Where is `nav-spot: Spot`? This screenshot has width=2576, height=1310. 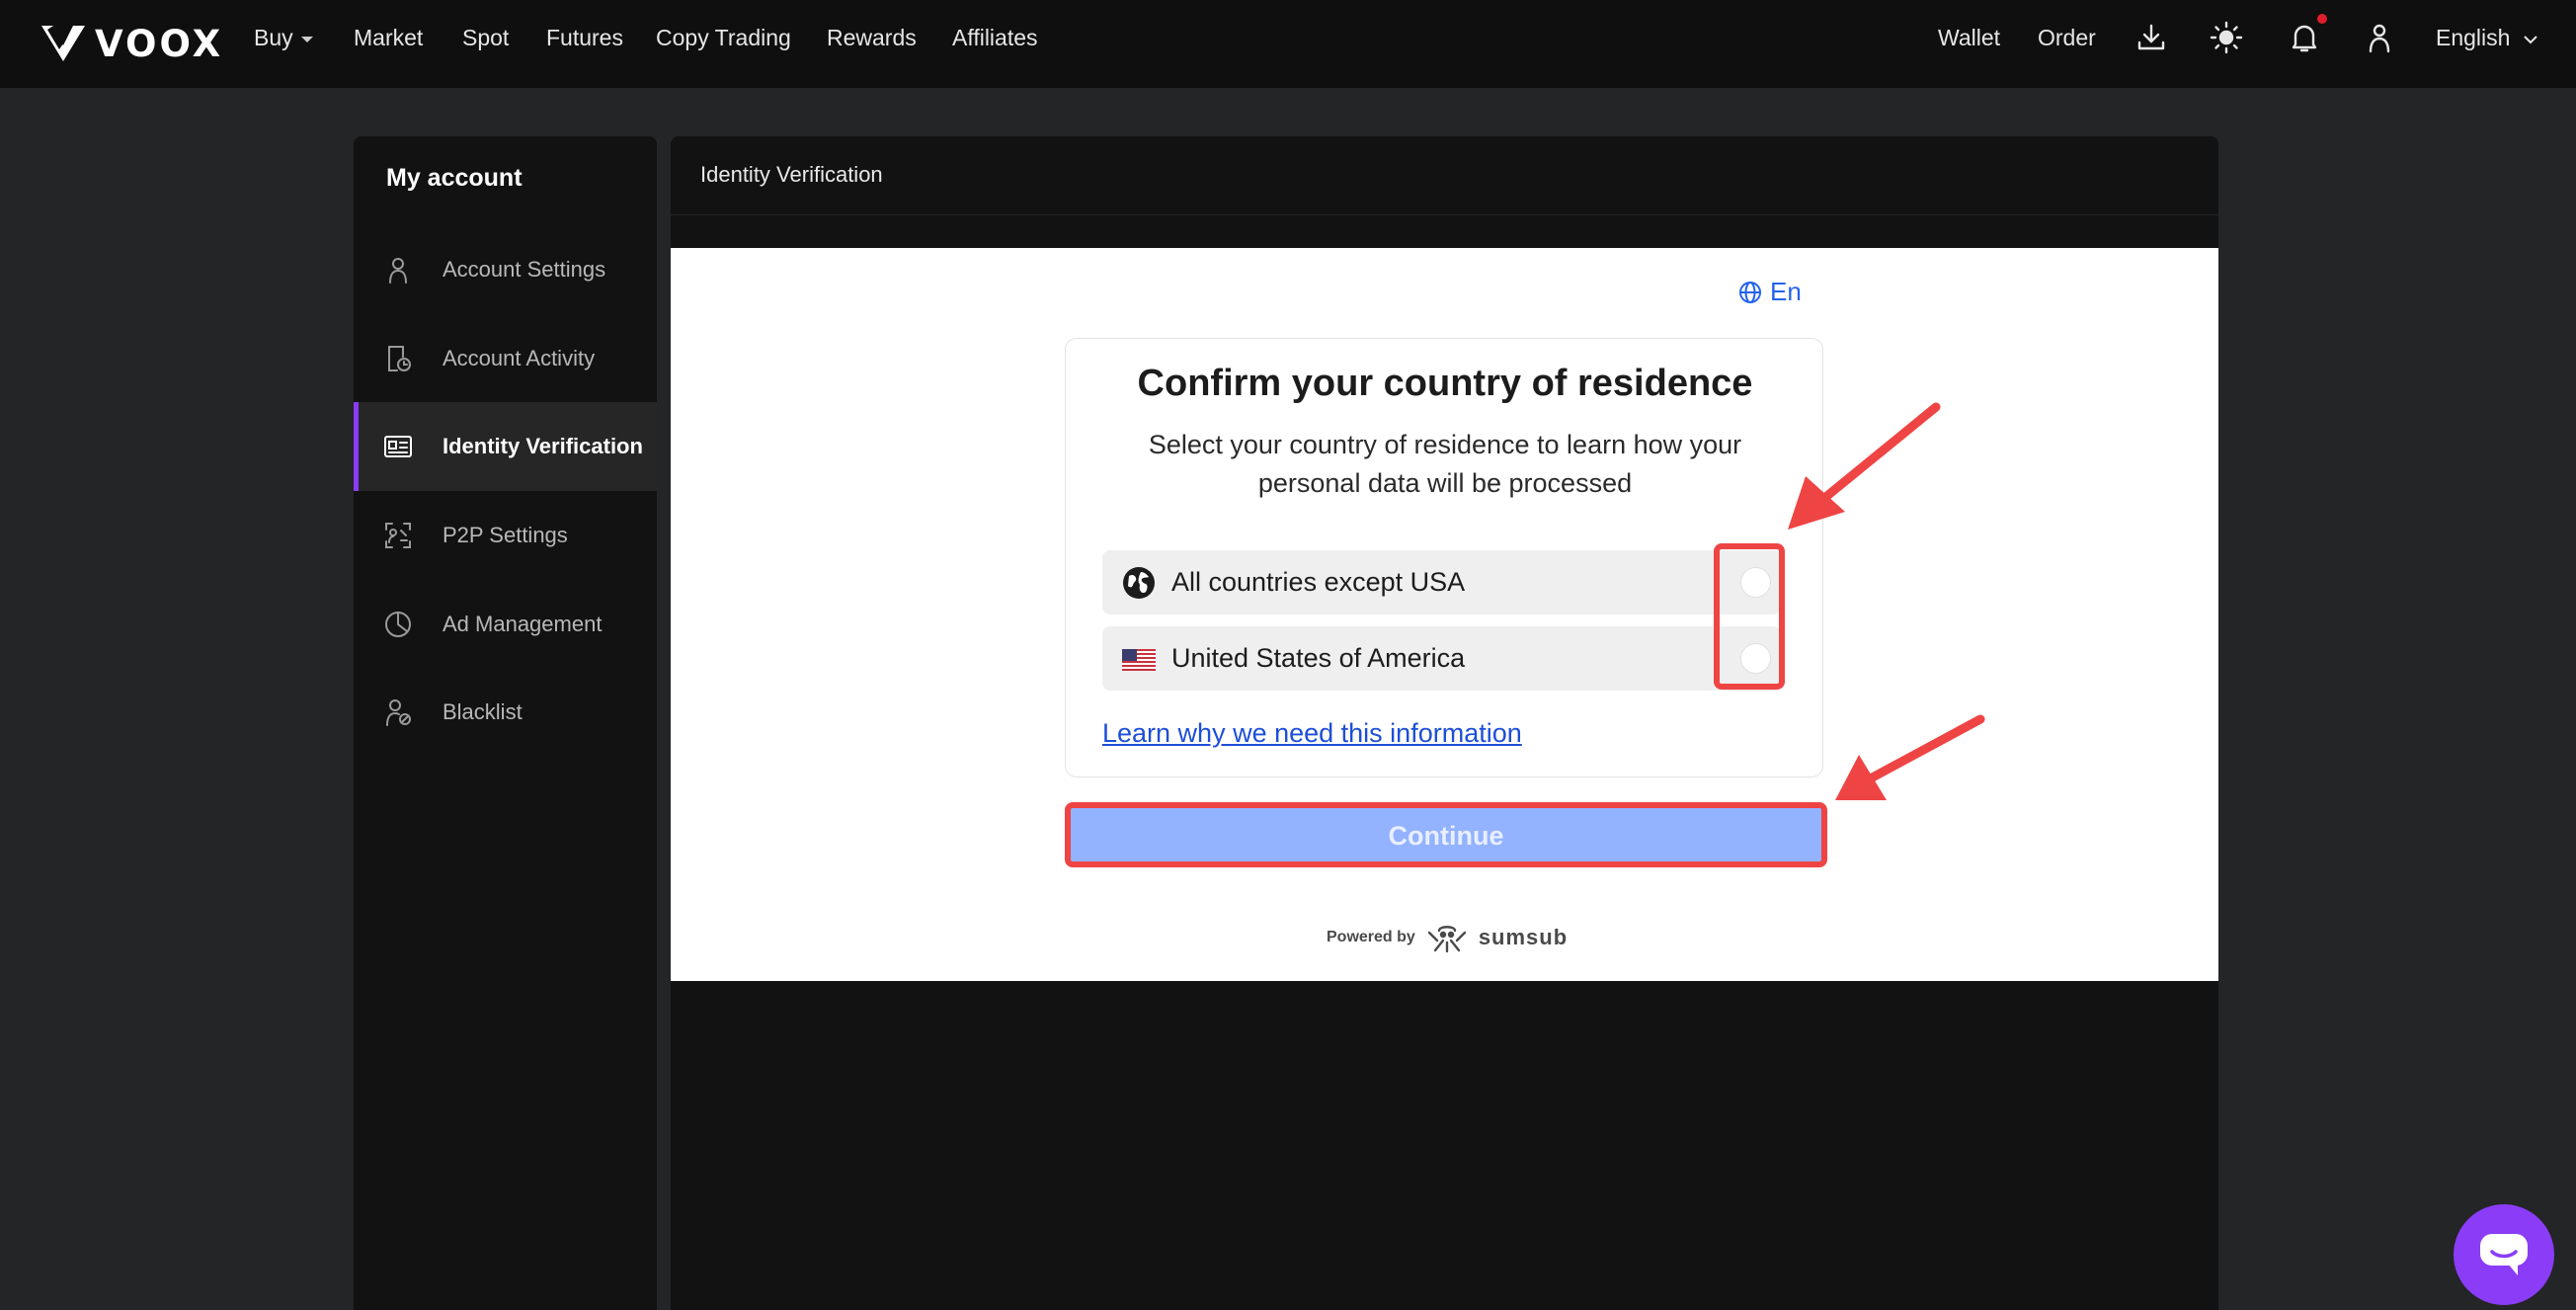 nav-spot: Spot is located at coordinates (485, 38).